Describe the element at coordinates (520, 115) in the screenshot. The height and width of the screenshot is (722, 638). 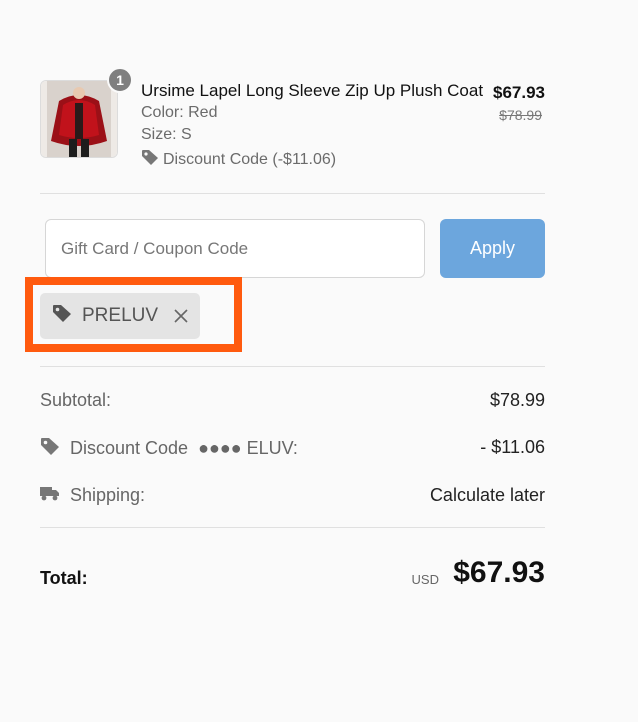
I see `product-original-price: $78.99` at that location.